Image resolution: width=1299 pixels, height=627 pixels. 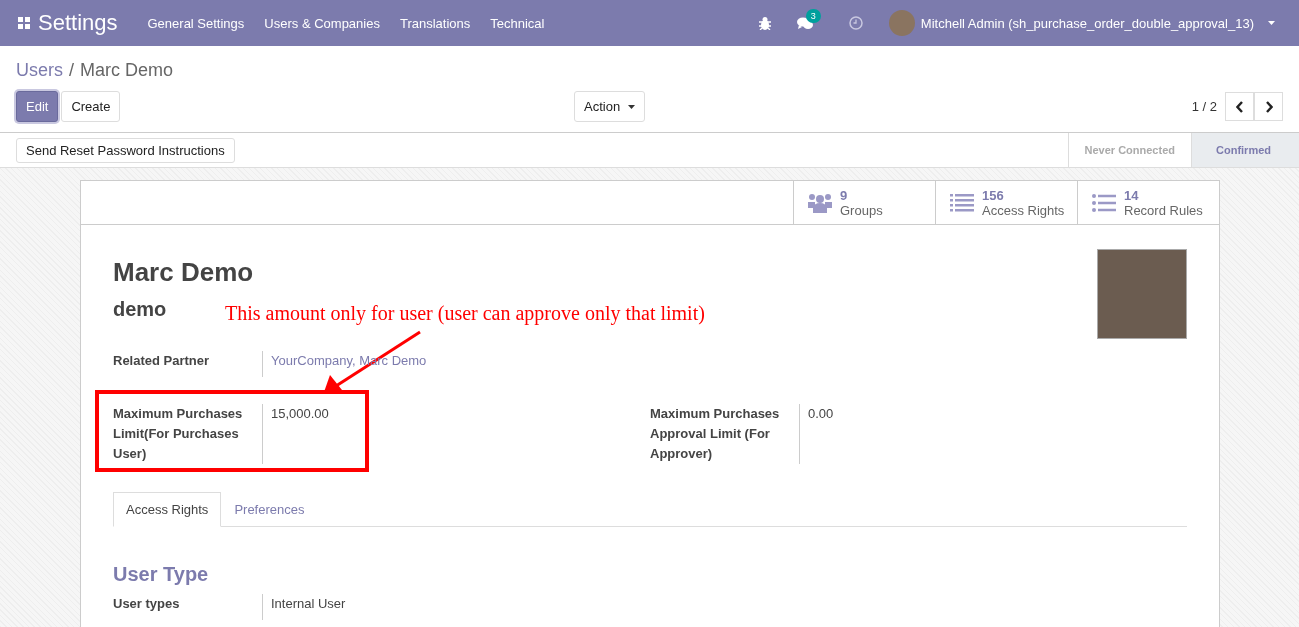 I want to click on menu-item: Technical, so click(x=517, y=23).